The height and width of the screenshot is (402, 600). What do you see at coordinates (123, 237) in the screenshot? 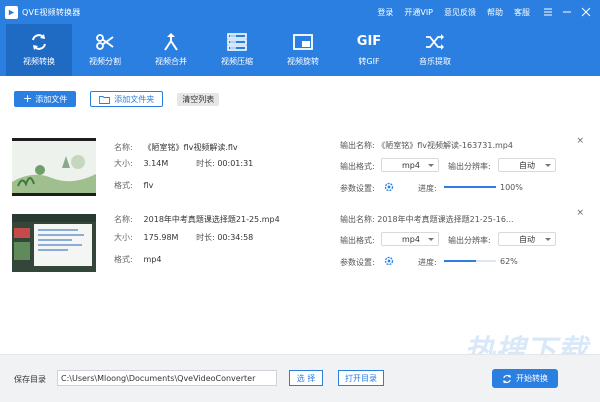
I see `size-label: 大小:` at bounding box center [123, 237].